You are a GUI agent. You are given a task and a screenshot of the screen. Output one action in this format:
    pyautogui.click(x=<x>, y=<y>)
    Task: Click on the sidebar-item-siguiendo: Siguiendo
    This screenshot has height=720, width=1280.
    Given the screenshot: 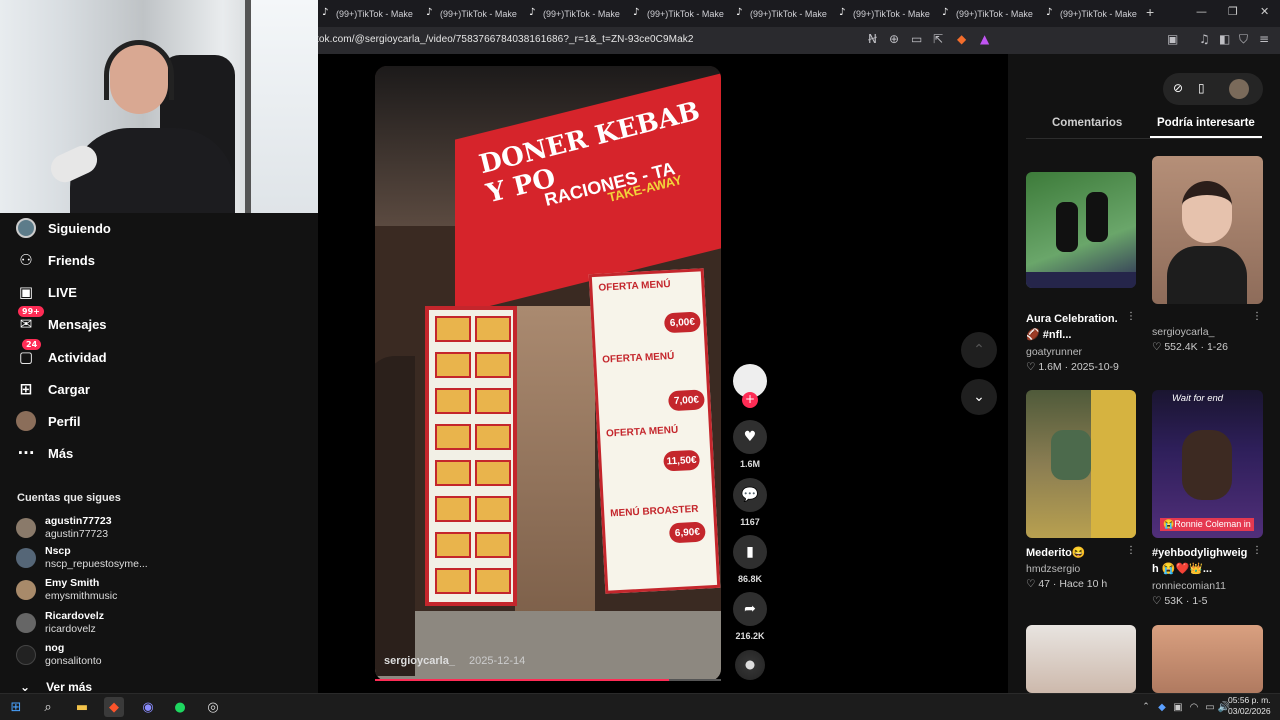 What is the action you would take?
    pyautogui.click(x=63, y=228)
    